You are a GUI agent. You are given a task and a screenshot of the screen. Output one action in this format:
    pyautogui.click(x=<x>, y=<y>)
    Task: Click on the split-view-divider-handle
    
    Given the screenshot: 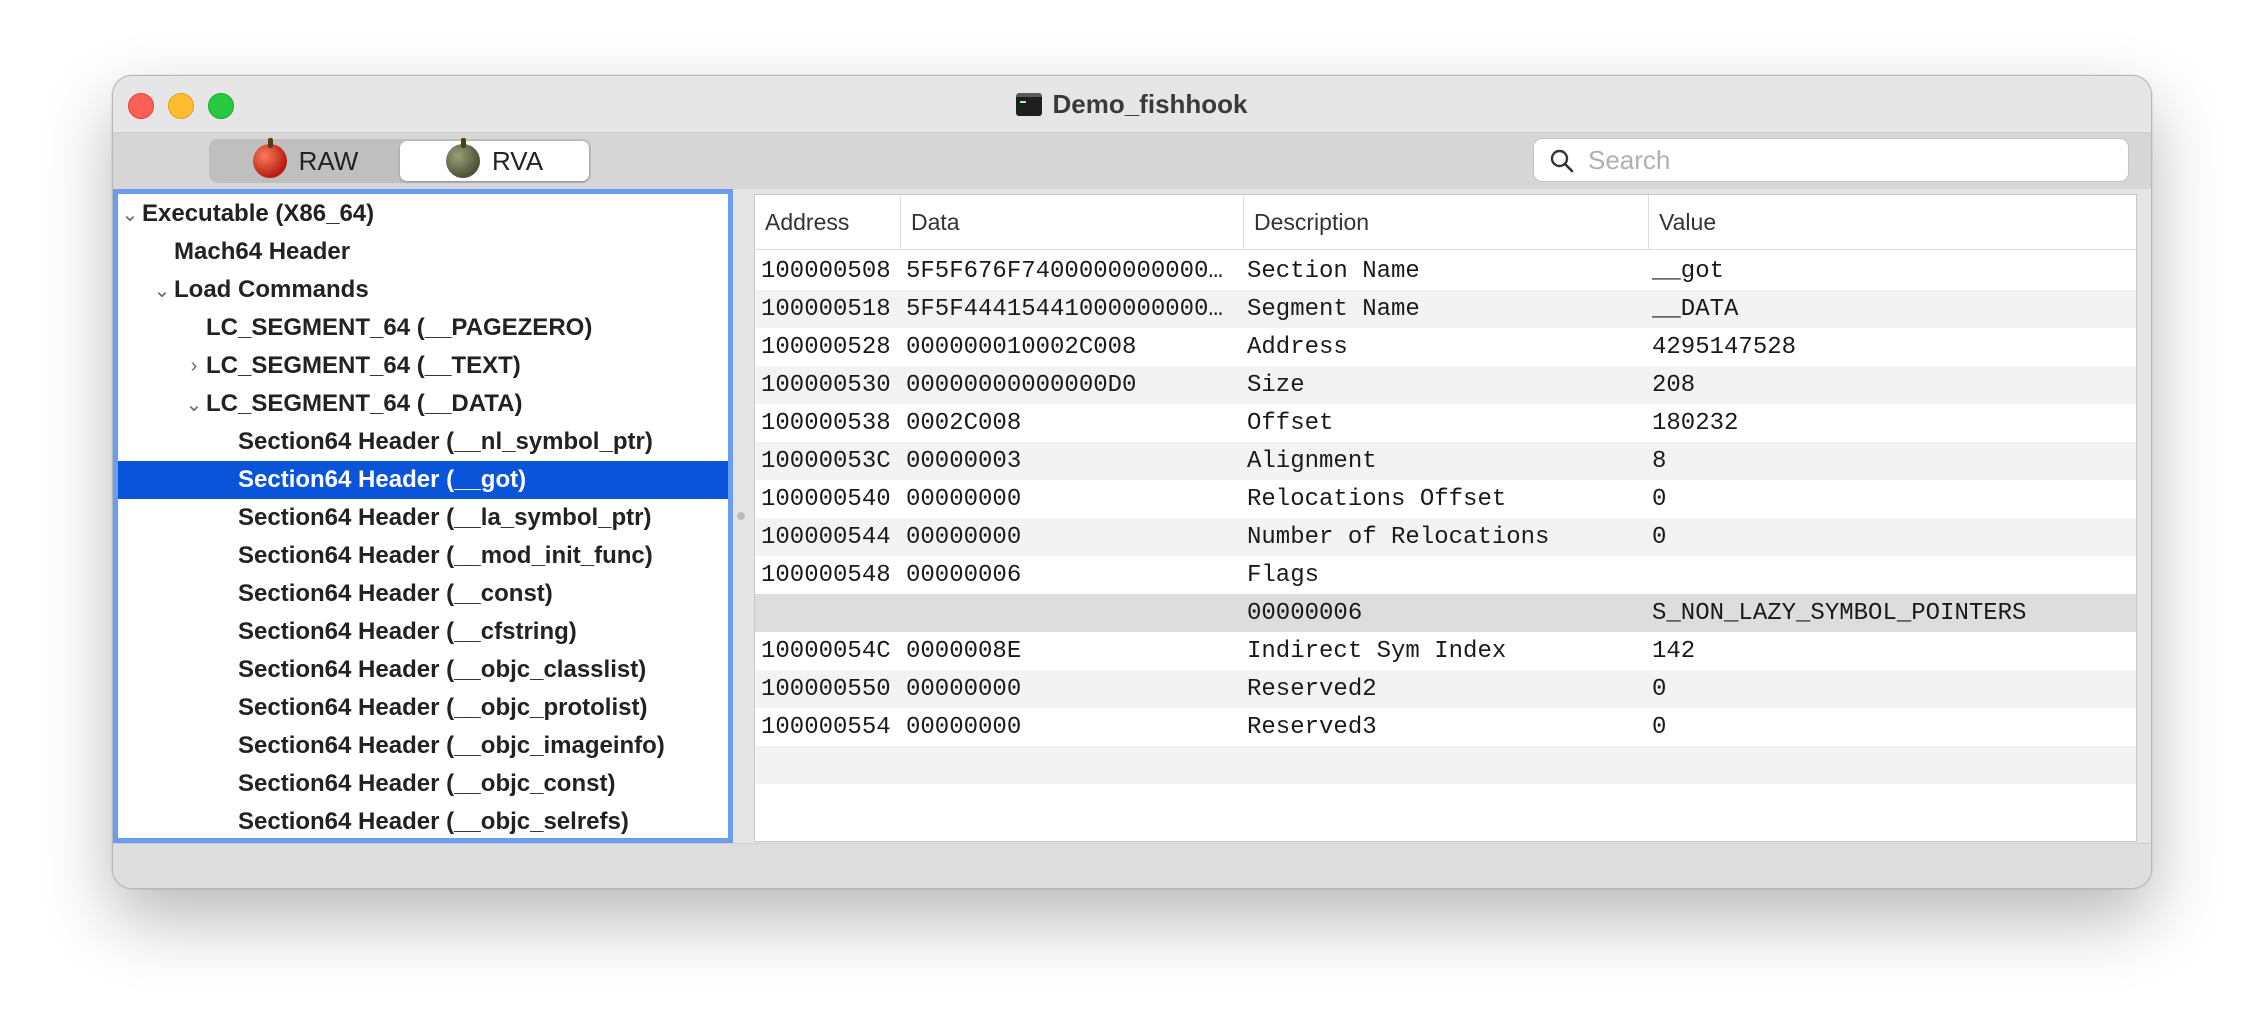 What is the action you would take?
    pyautogui.click(x=741, y=516)
    